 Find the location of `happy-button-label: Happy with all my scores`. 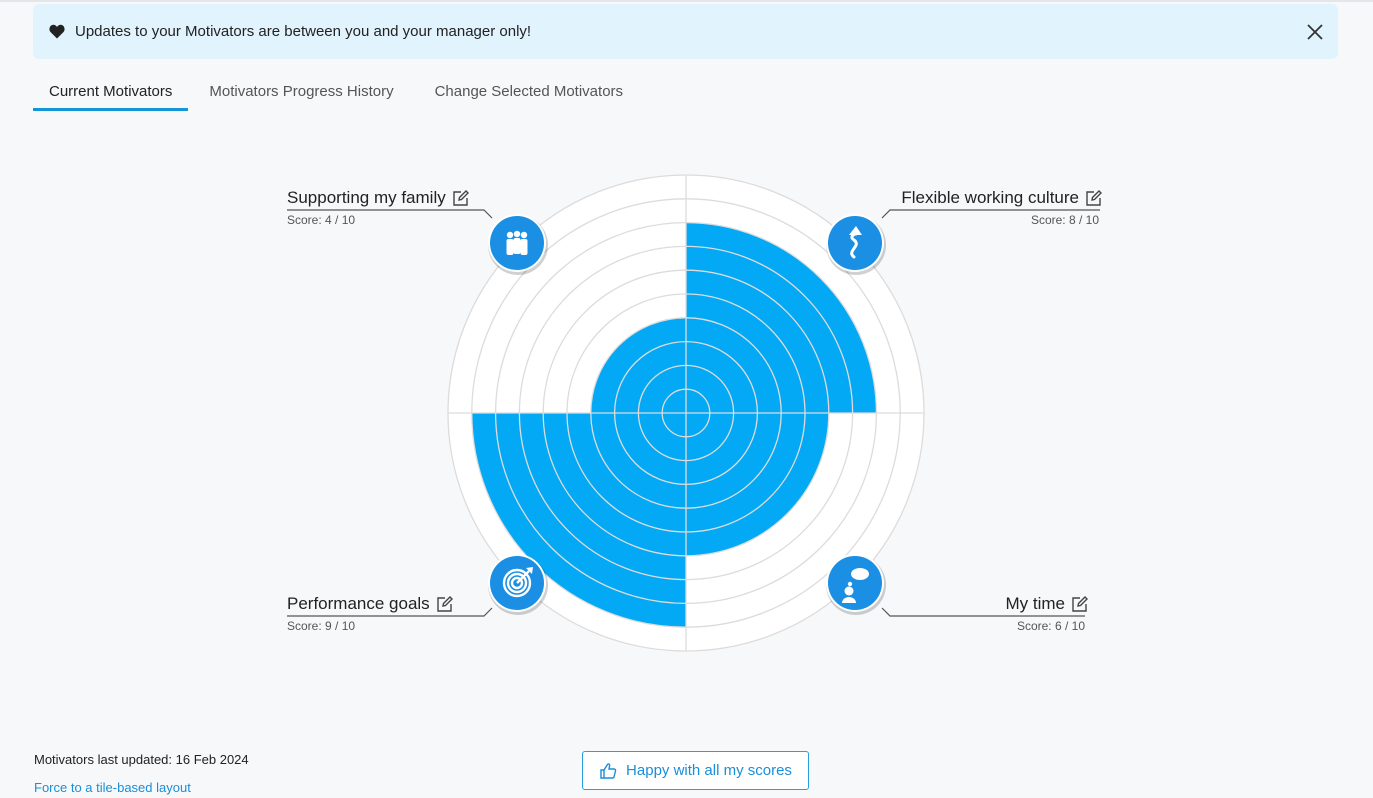

happy-button-label: Happy with all my scores is located at coordinates (709, 770).